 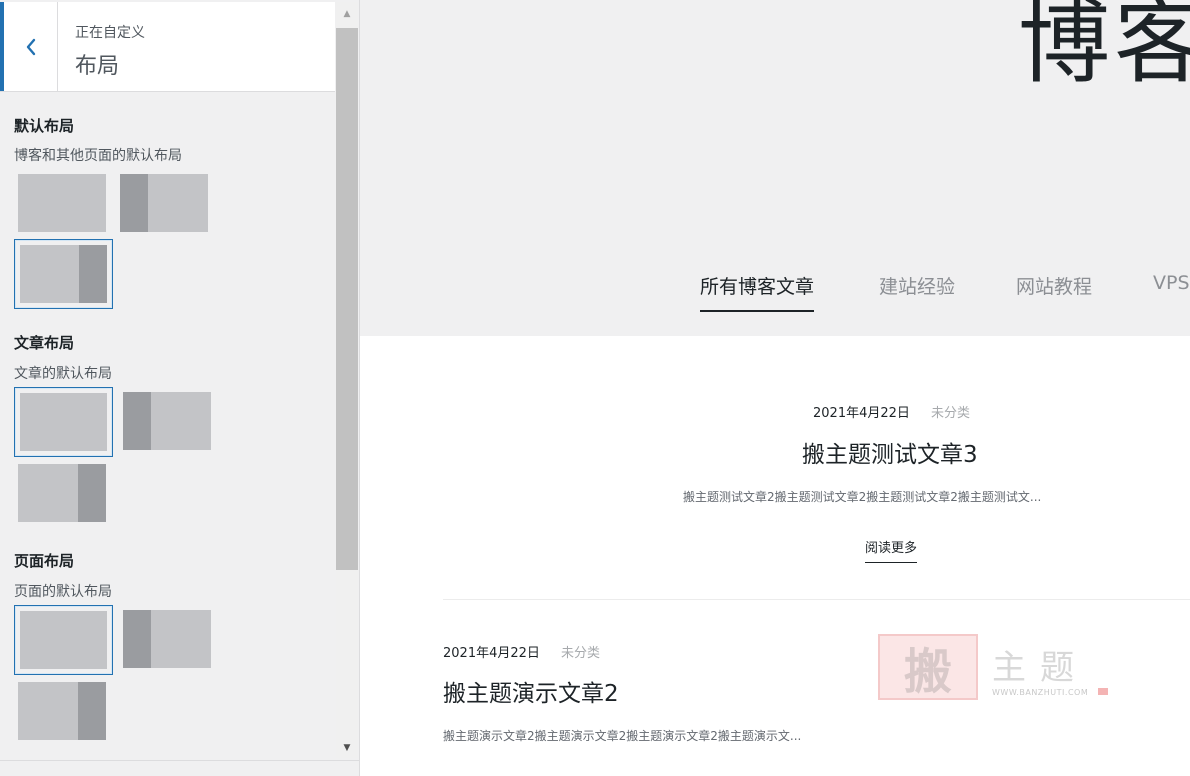 I want to click on watermark-text: 主题, so click(x=1040, y=668).